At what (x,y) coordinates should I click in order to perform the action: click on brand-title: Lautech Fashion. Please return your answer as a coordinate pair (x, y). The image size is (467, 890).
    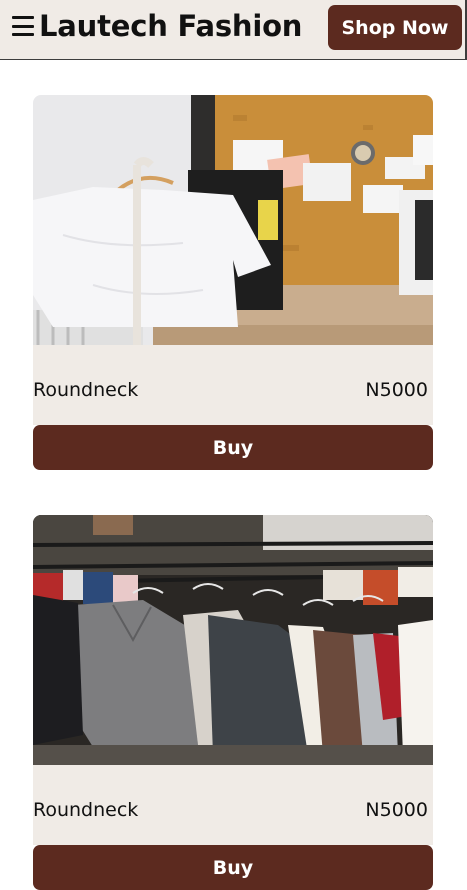
    Looking at the image, I should click on (170, 26).